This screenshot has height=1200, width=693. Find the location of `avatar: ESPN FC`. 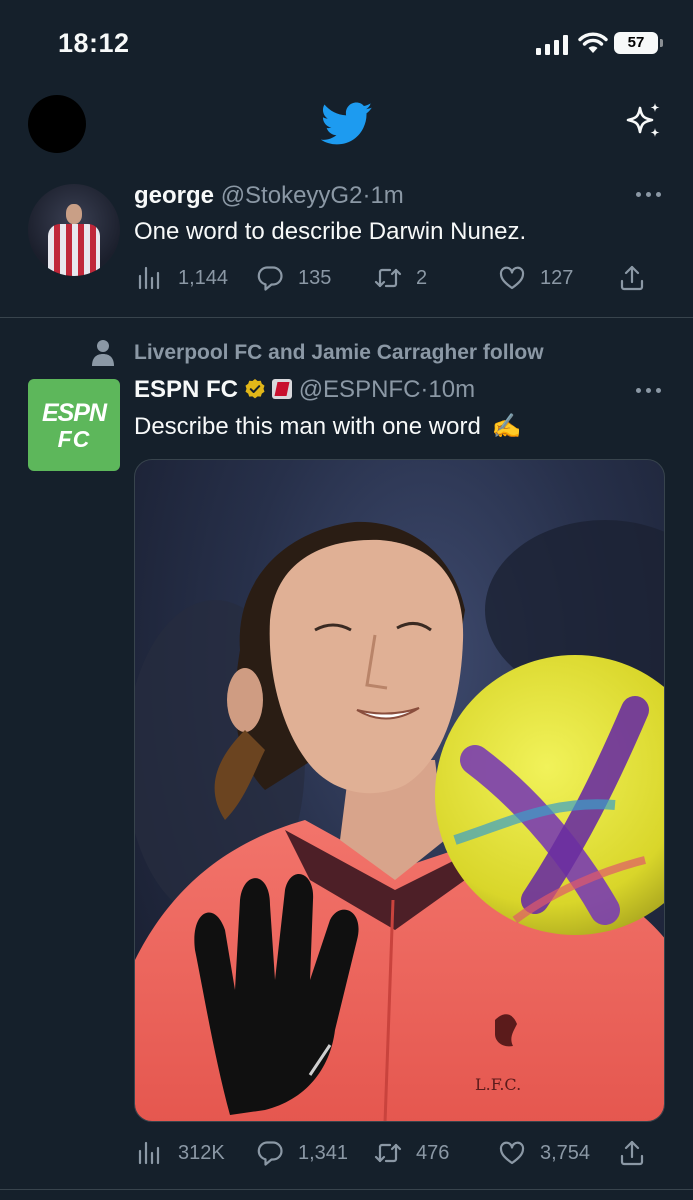

avatar: ESPN FC is located at coordinates (74, 425).